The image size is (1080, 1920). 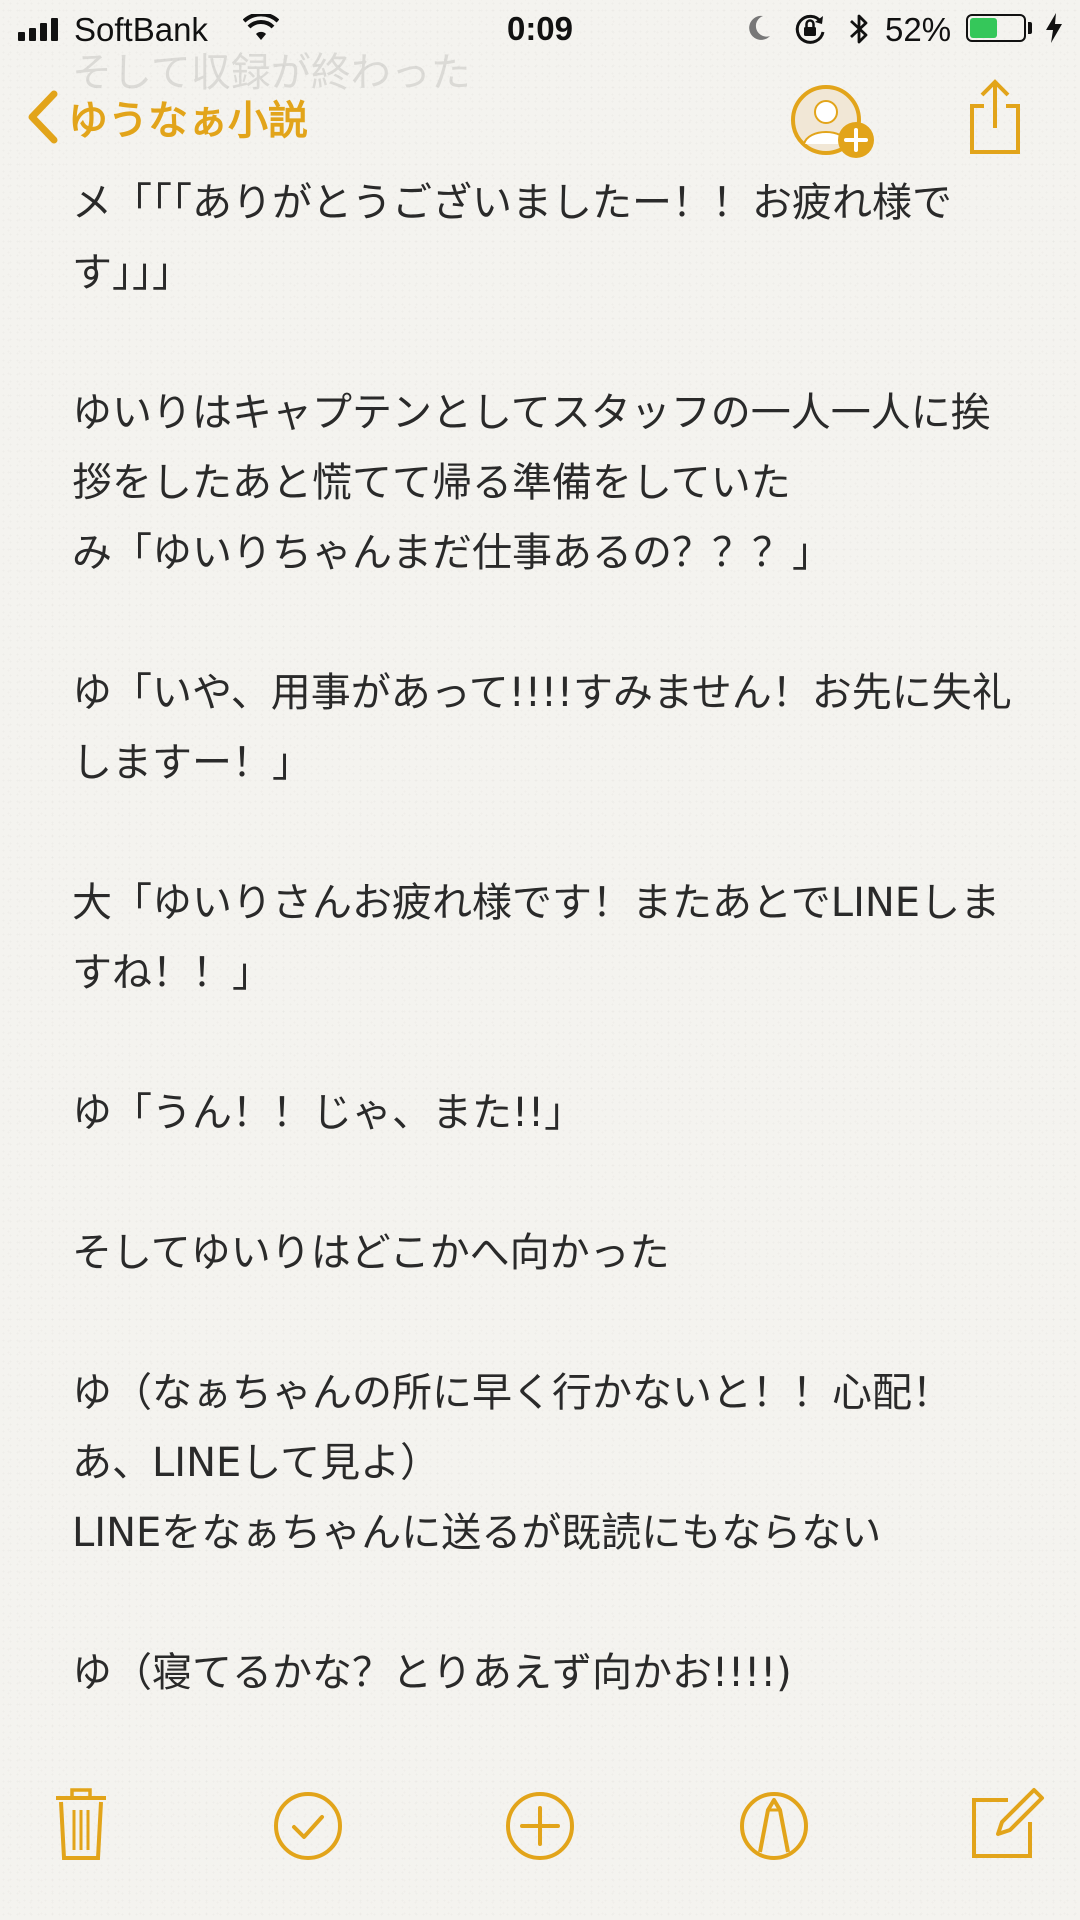 I want to click on back-button: ゆうなぁ小説, so click(x=167, y=117).